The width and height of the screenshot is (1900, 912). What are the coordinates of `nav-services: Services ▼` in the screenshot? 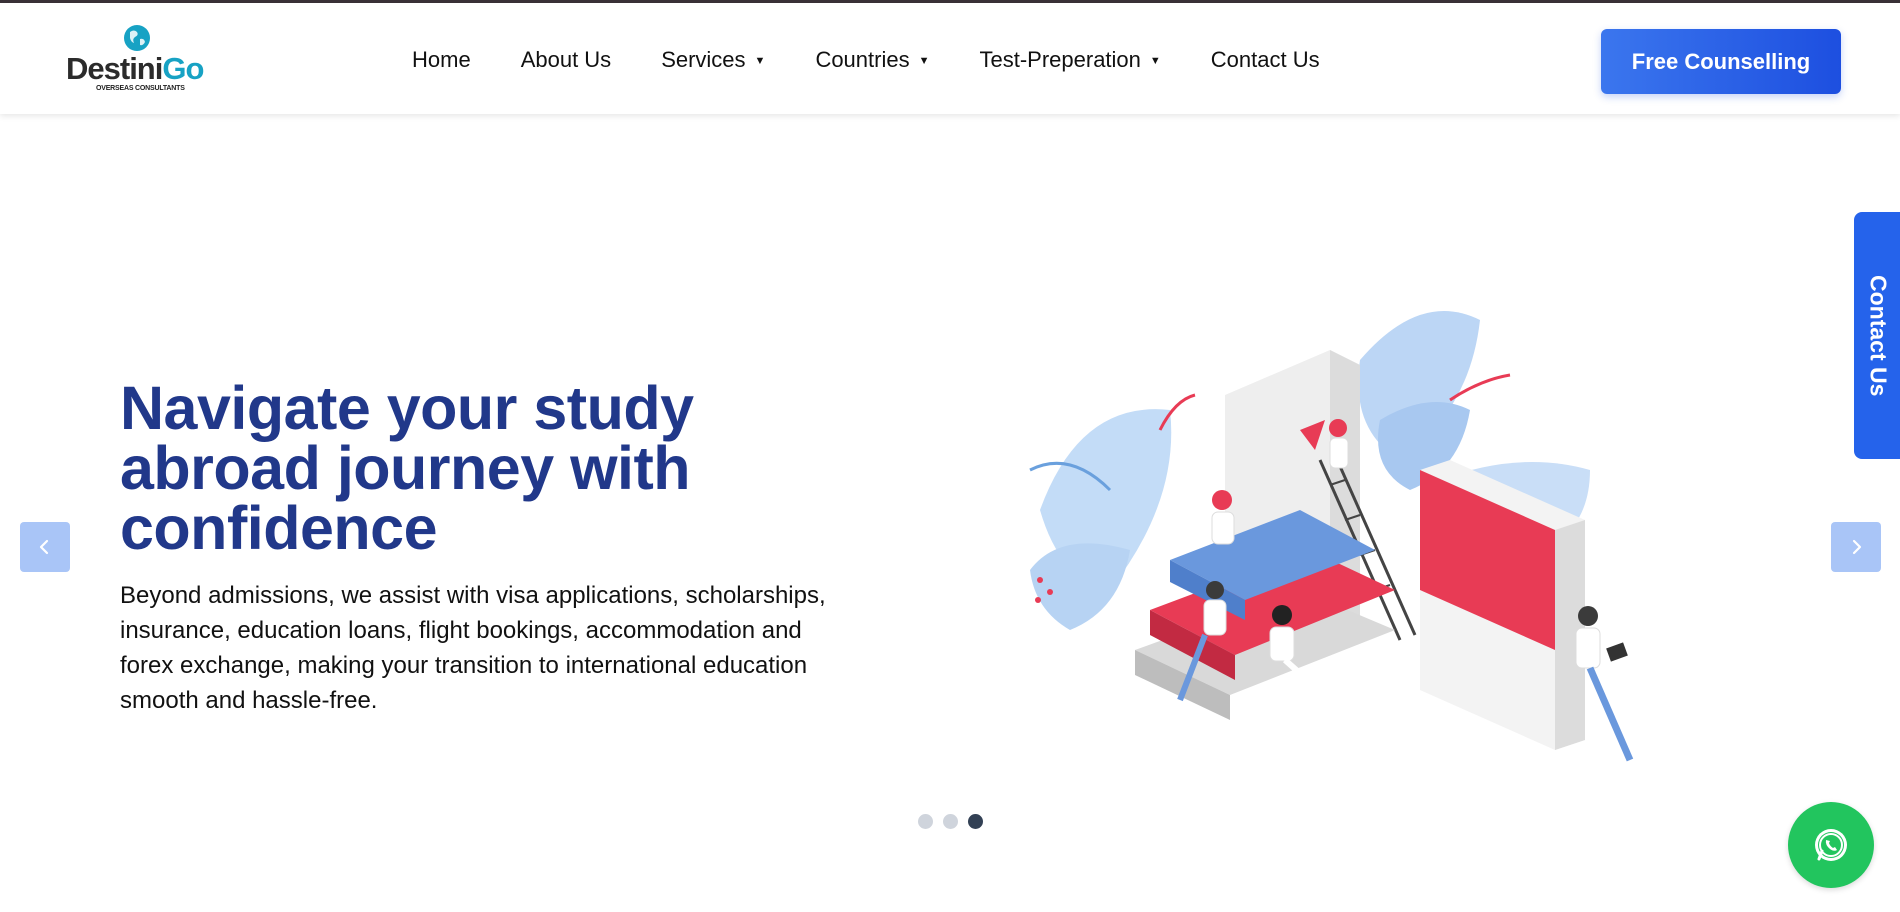 It's located at (713, 60).